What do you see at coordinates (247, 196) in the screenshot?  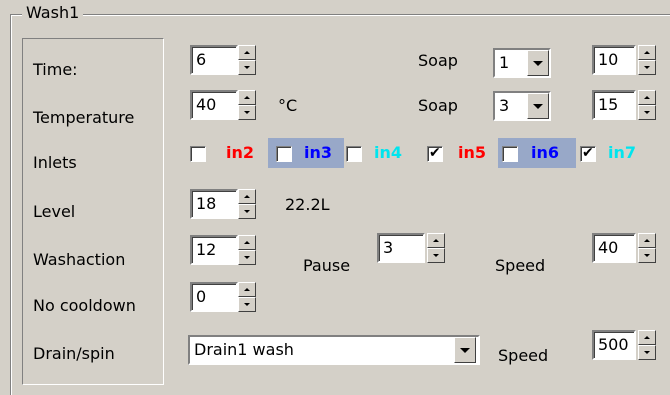 I see `level-up-button` at bounding box center [247, 196].